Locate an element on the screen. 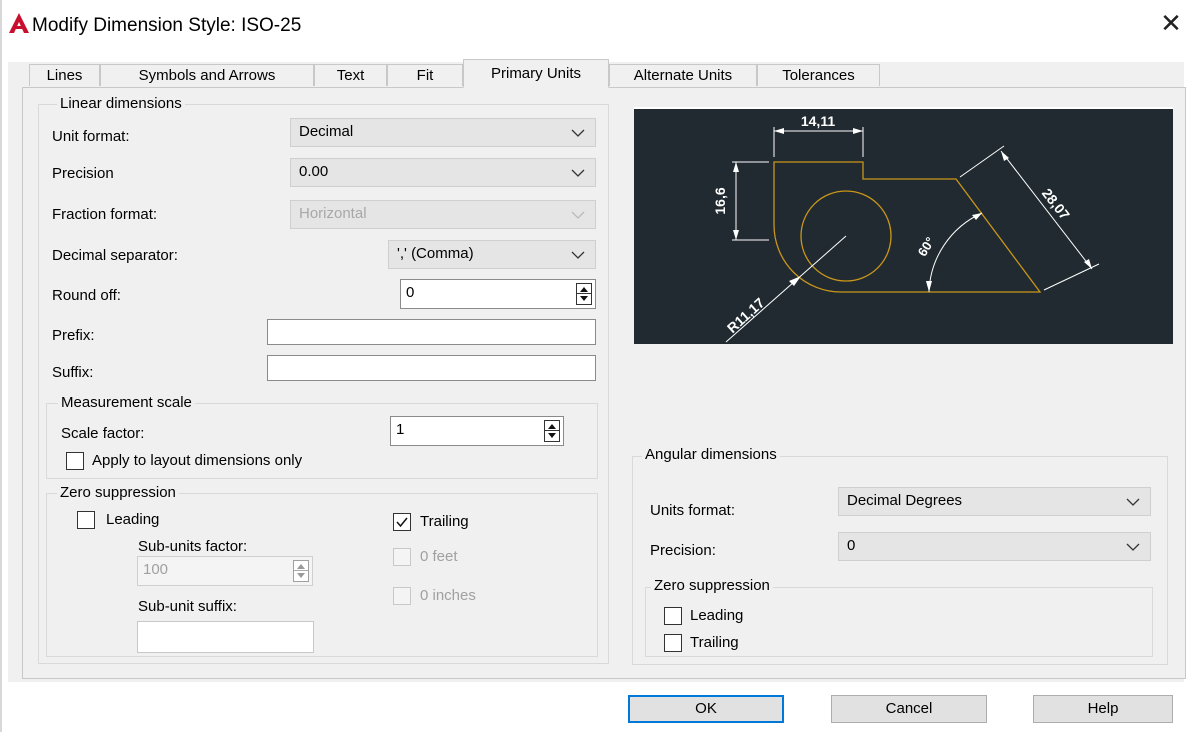 The width and height of the screenshot is (1193, 732). preview-drawing: 14,11 16,6 28,07 60° R11,17 is located at coordinates (906, 228).